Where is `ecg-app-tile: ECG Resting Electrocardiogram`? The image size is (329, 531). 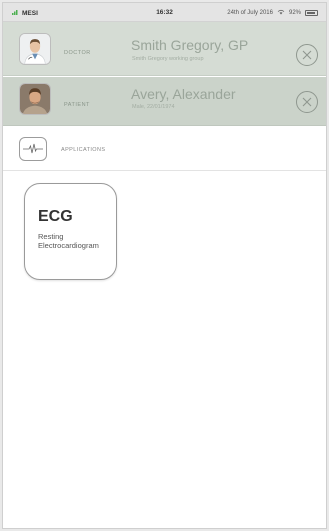 ecg-app-tile: ECG Resting Electrocardiogram is located at coordinates (70, 231).